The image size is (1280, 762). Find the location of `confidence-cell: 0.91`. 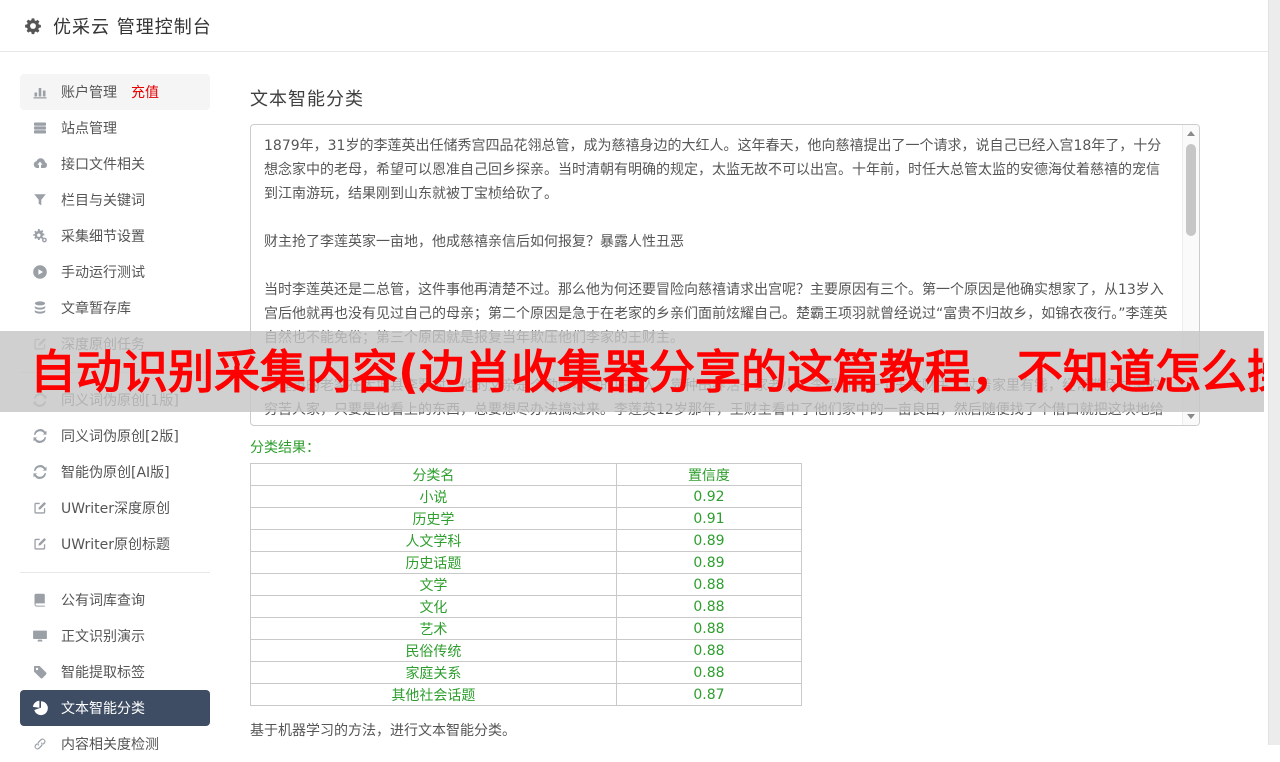

confidence-cell: 0.91 is located at coordinates (709, 518).